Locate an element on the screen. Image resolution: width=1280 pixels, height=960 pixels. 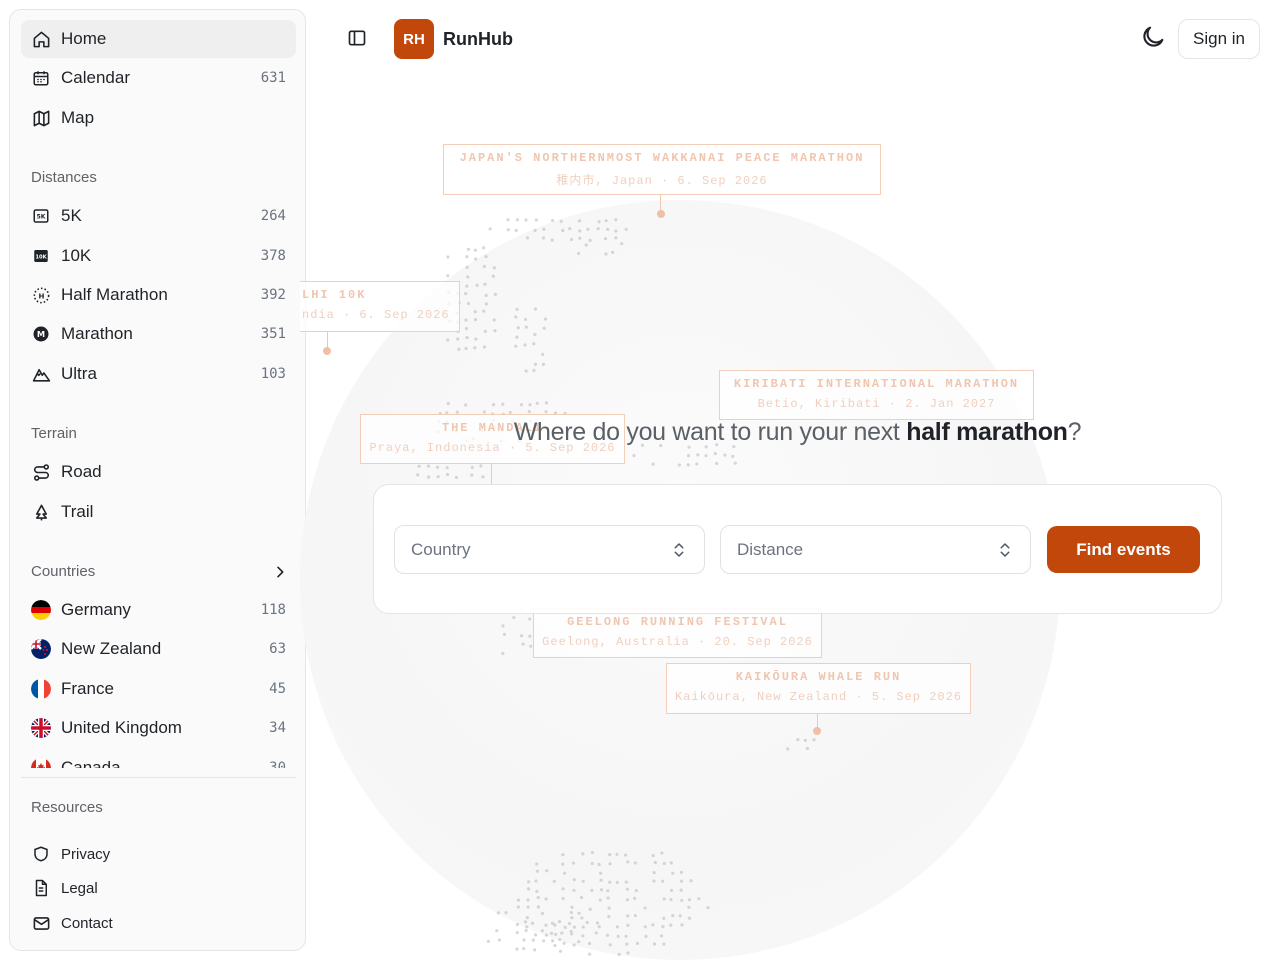
event-marker: LHI 10K ndia · 6. Sep 2026 is located at coordinates (380, 306).